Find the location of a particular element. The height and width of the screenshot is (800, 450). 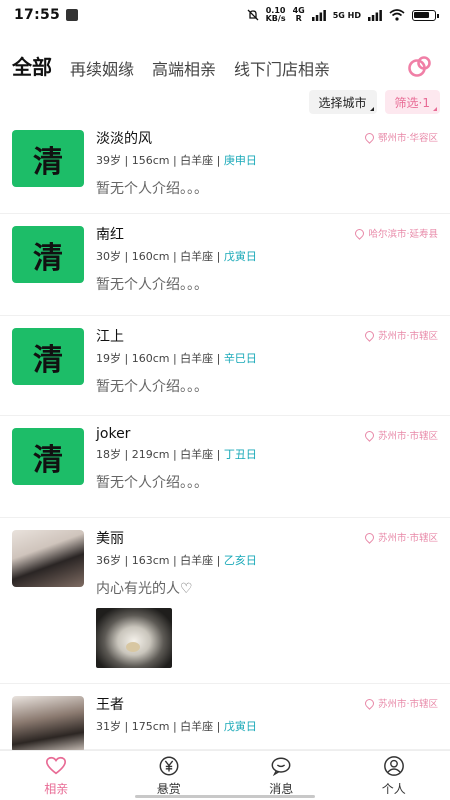

location-label: 鄂州市·华容区 is located at coordinates (400, 137).